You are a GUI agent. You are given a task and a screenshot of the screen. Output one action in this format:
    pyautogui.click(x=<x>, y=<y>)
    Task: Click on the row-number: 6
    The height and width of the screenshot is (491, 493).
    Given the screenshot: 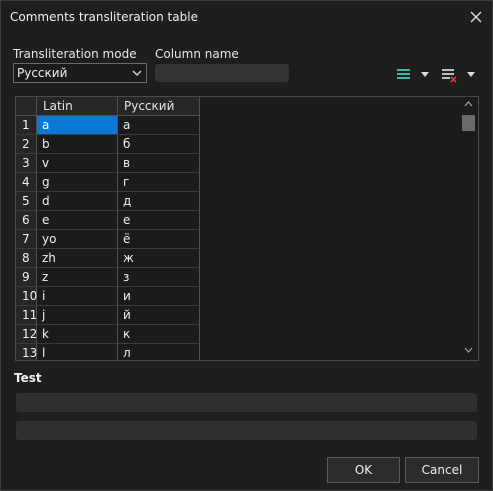 What is the action you would take?
    pyautogui.click(x=26, y=220)
    